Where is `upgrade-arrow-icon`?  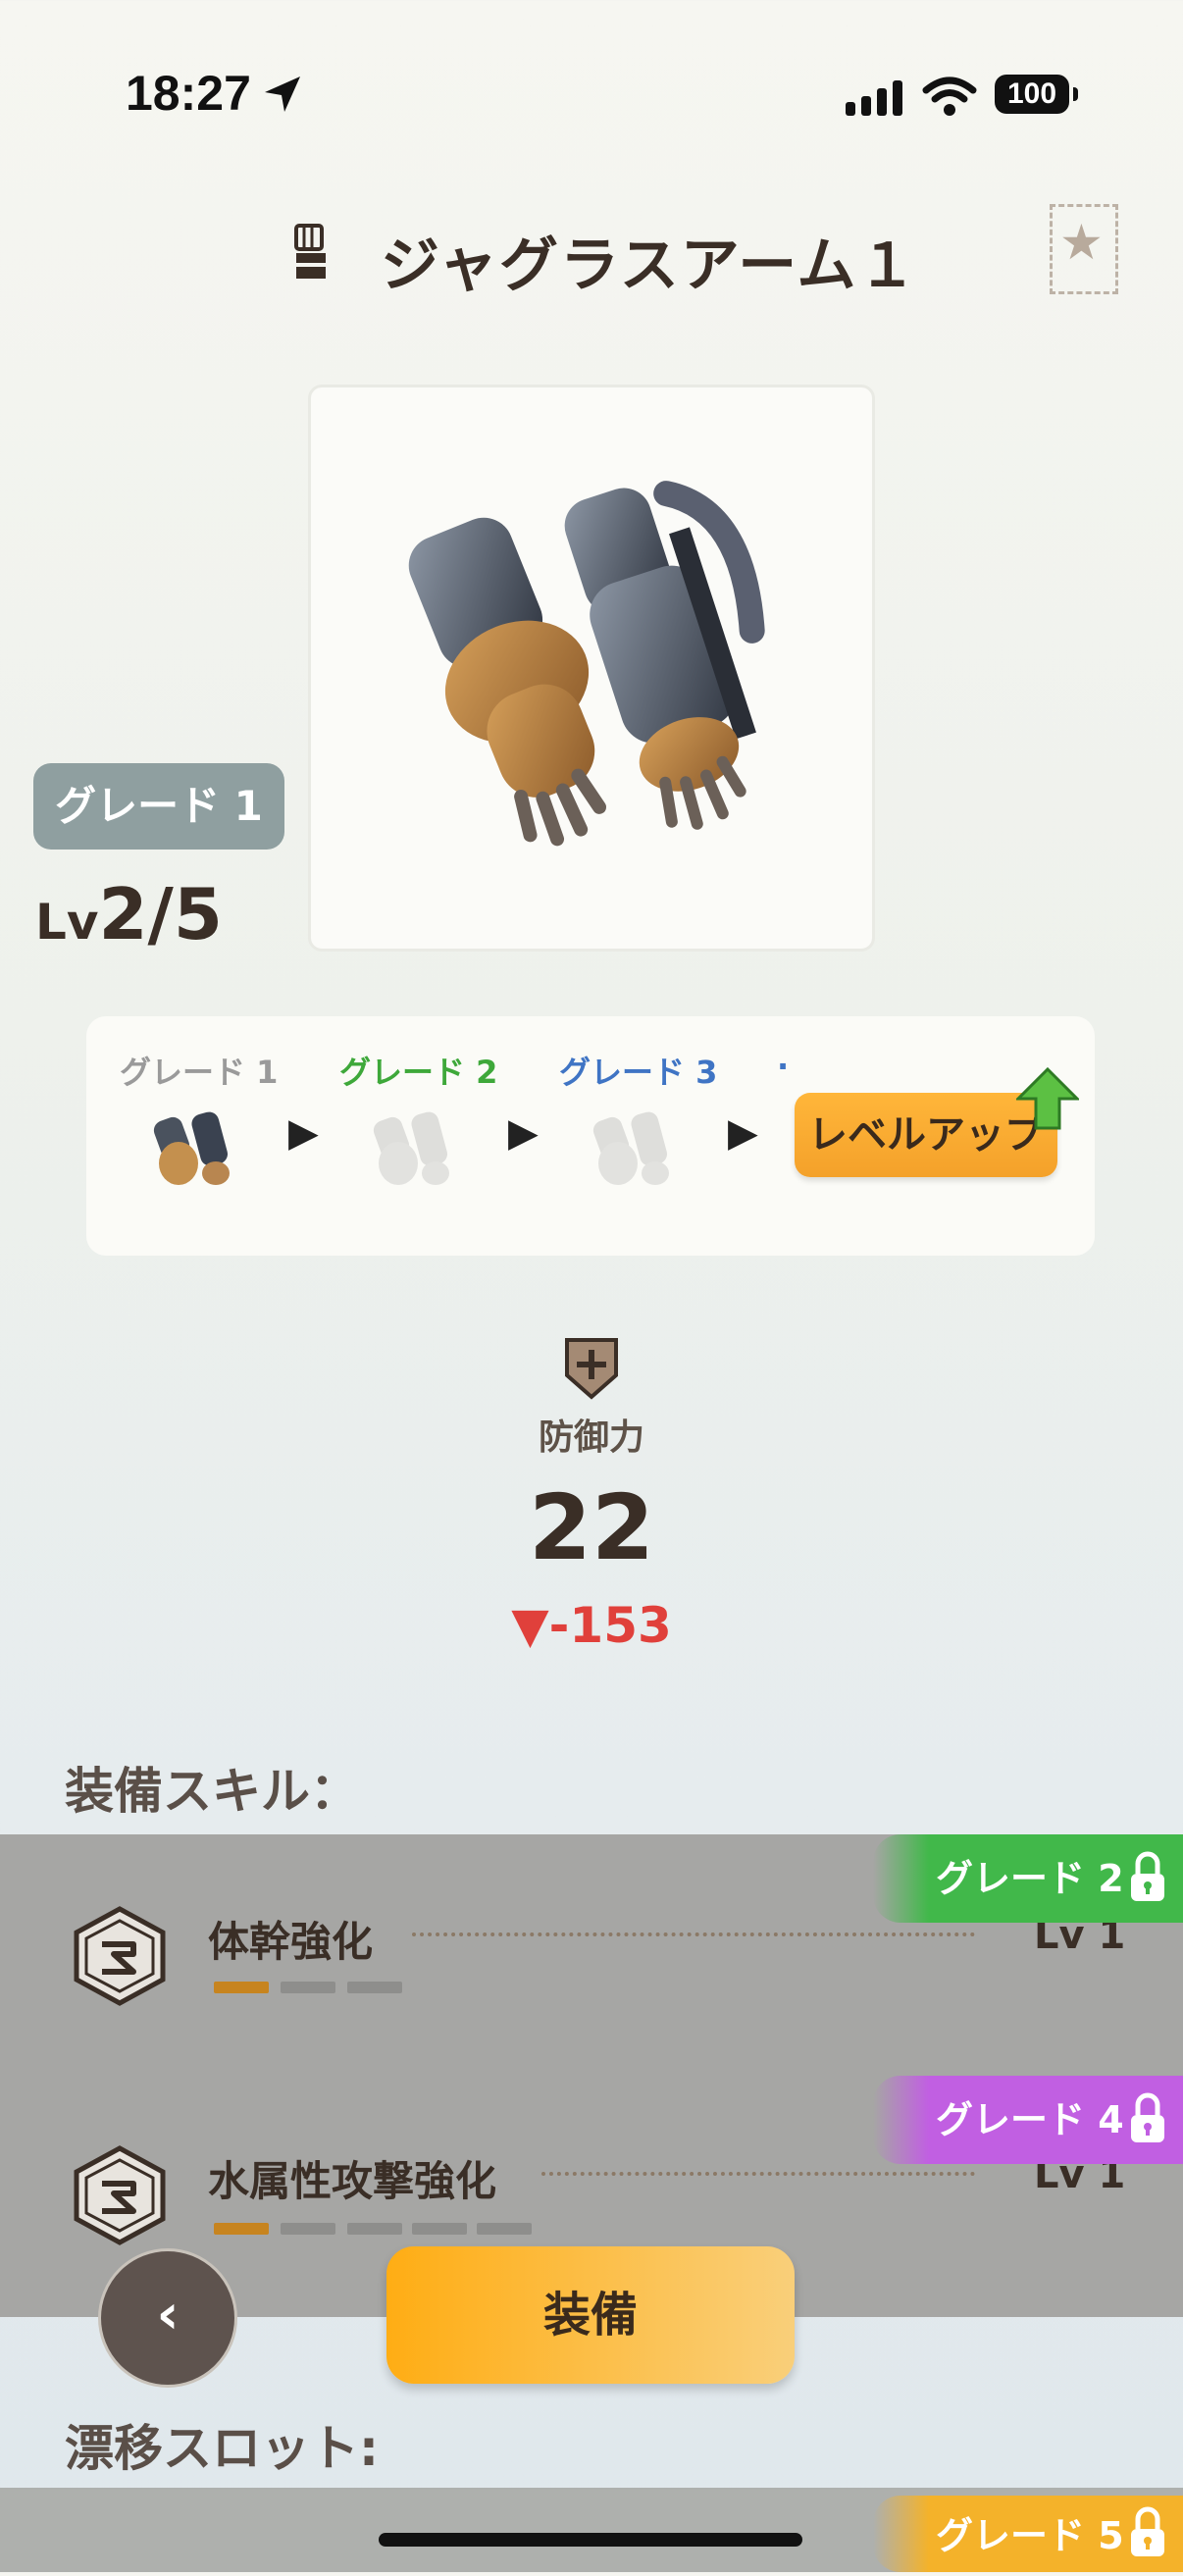 upgrade-arrow-icon is located at coordinates (1048, 1098).